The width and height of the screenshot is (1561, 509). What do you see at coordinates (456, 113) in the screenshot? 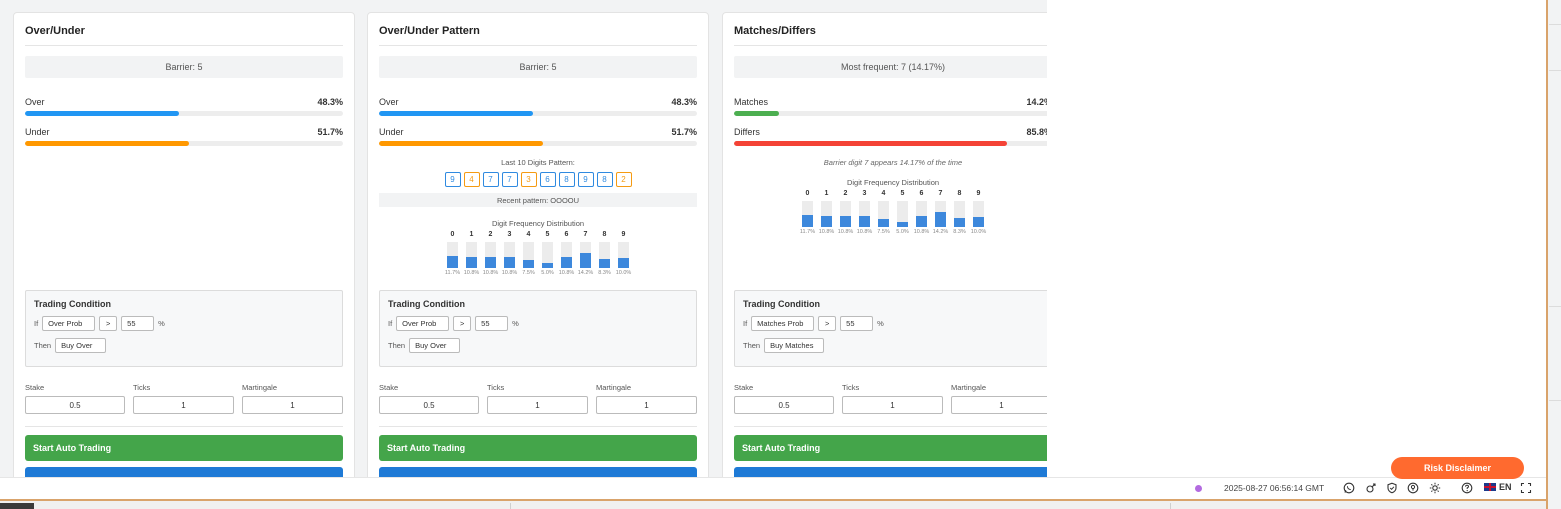
I see `over-bar-fill` at bounding box center [456, 113].